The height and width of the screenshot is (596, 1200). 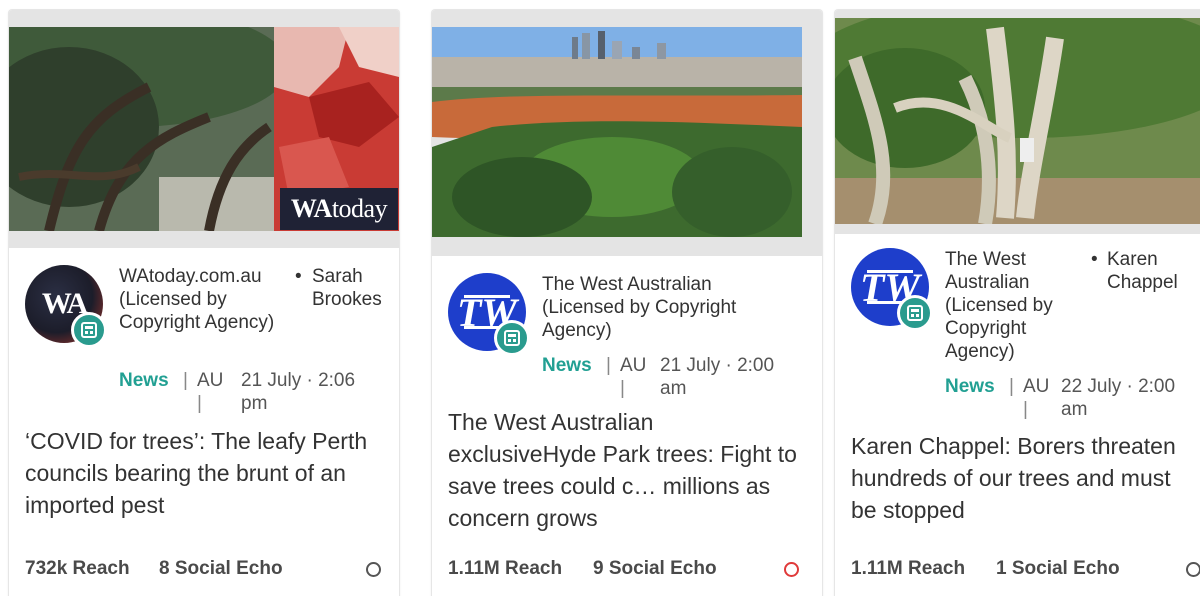 What do you see at coordinates (717, 377) in the screenshot?
I see `publish-date: 21 July · 2:00 am` at bounding box center [717, 377].